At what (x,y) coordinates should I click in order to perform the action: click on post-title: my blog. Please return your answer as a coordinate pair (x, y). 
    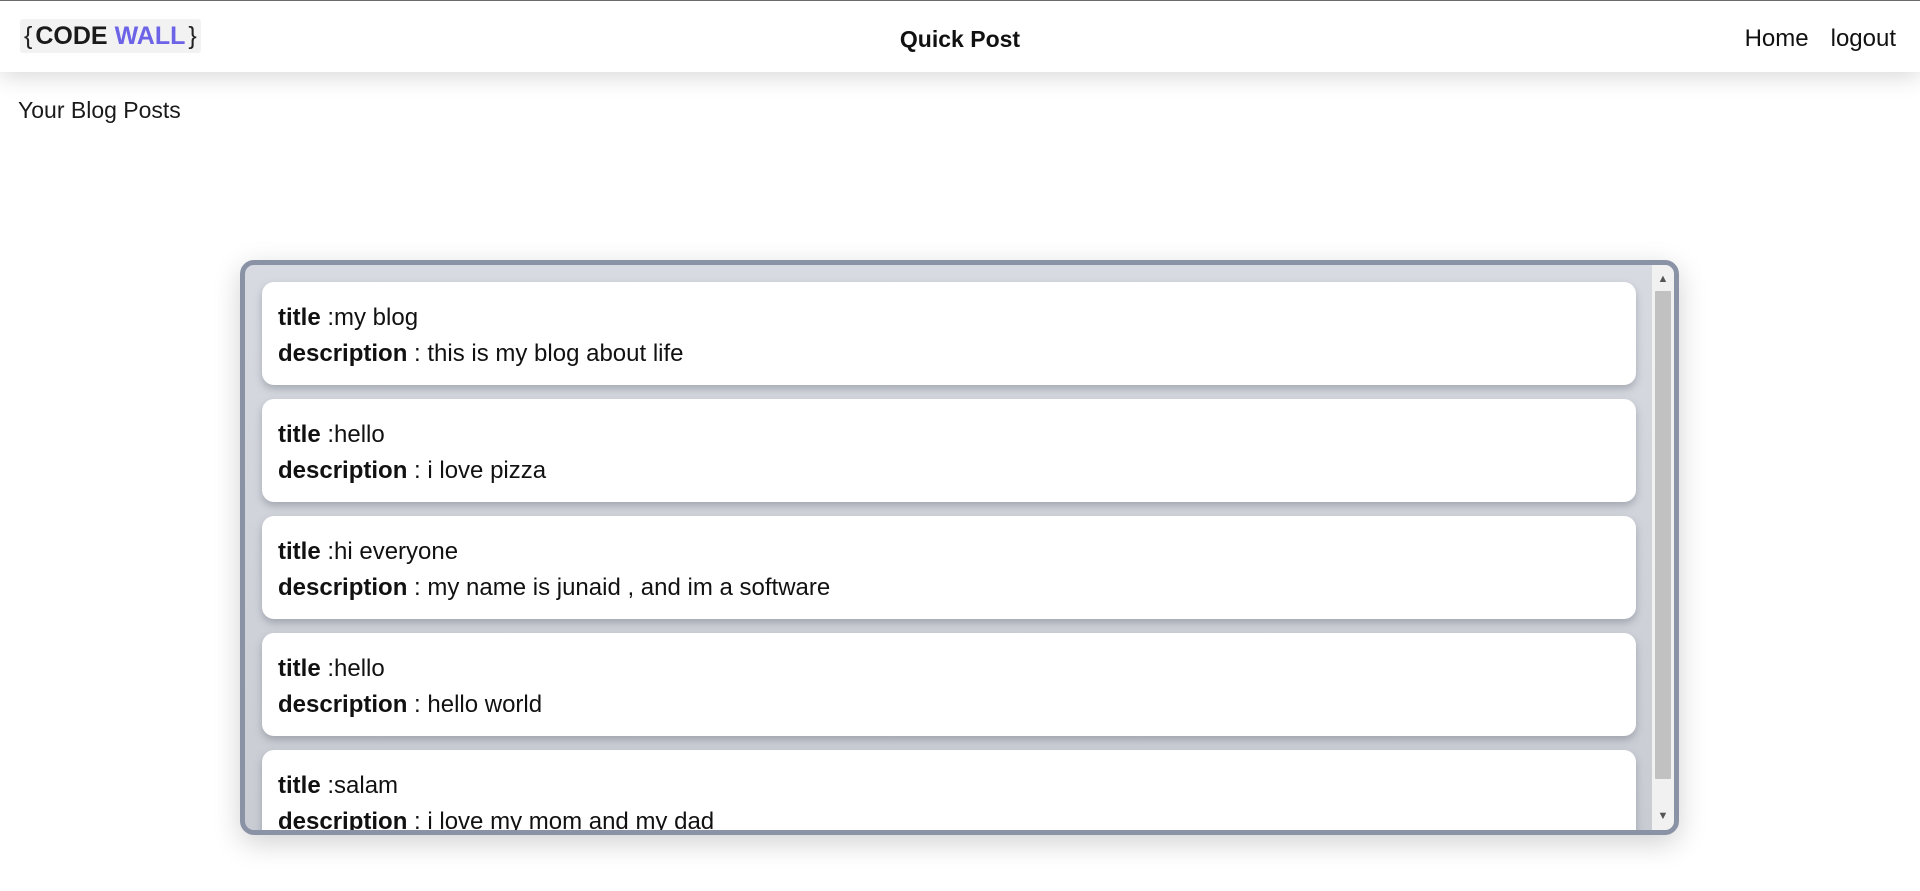
    Looking at the image, I should click on (376, 317).